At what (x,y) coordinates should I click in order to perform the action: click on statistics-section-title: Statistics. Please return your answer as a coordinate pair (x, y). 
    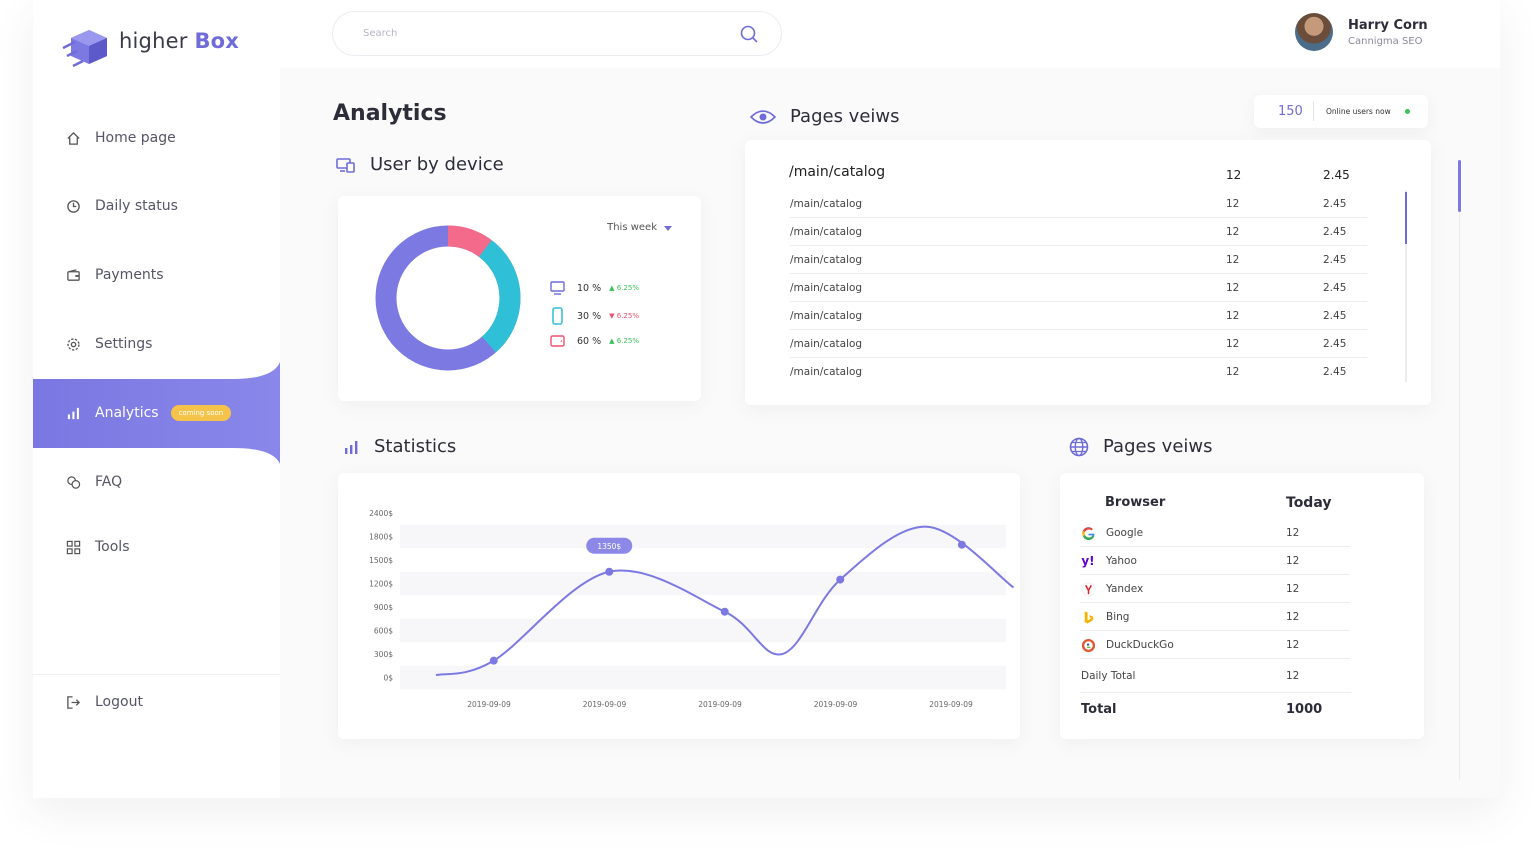
    Looking at the image, I should click on (400, 446).